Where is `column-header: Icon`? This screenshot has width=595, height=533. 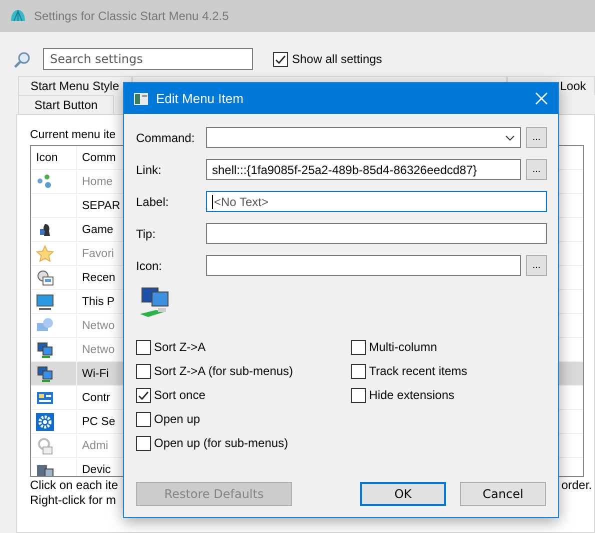 column-header: Icon is located at coordinates (54, 157).